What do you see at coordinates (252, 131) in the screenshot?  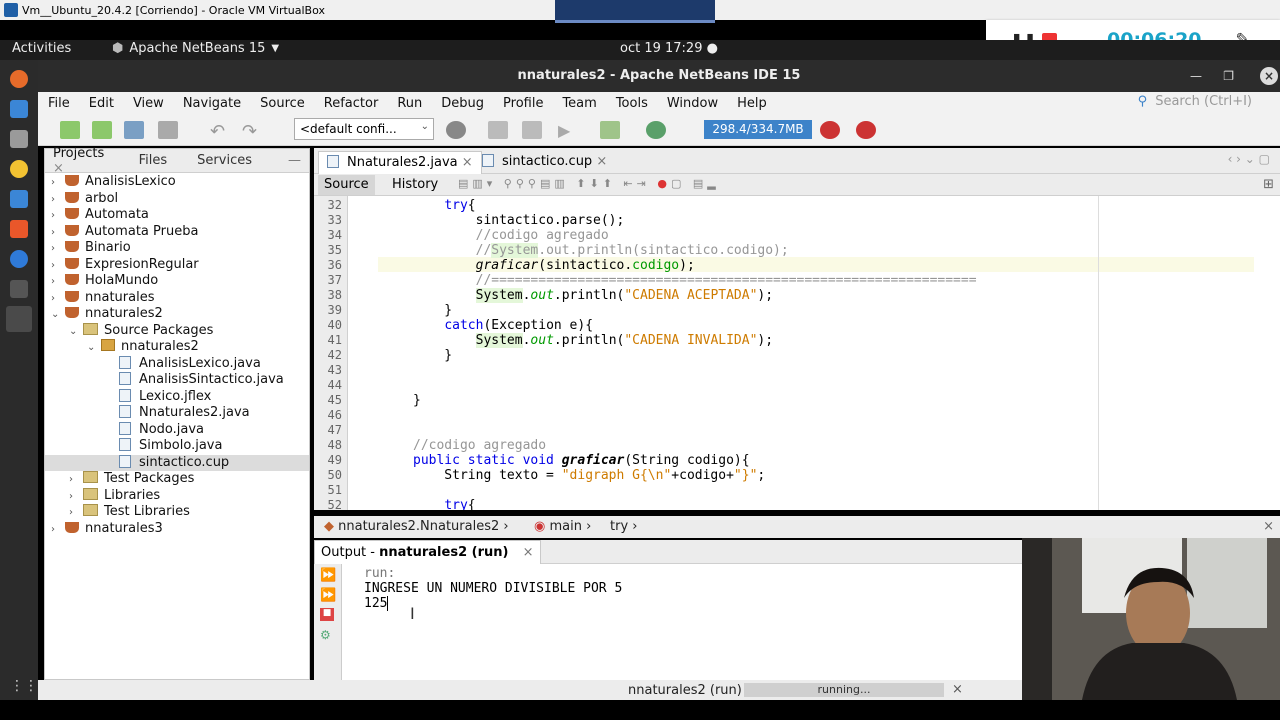 I see `redo-icon: ↷` at bounding box center [252, 131].